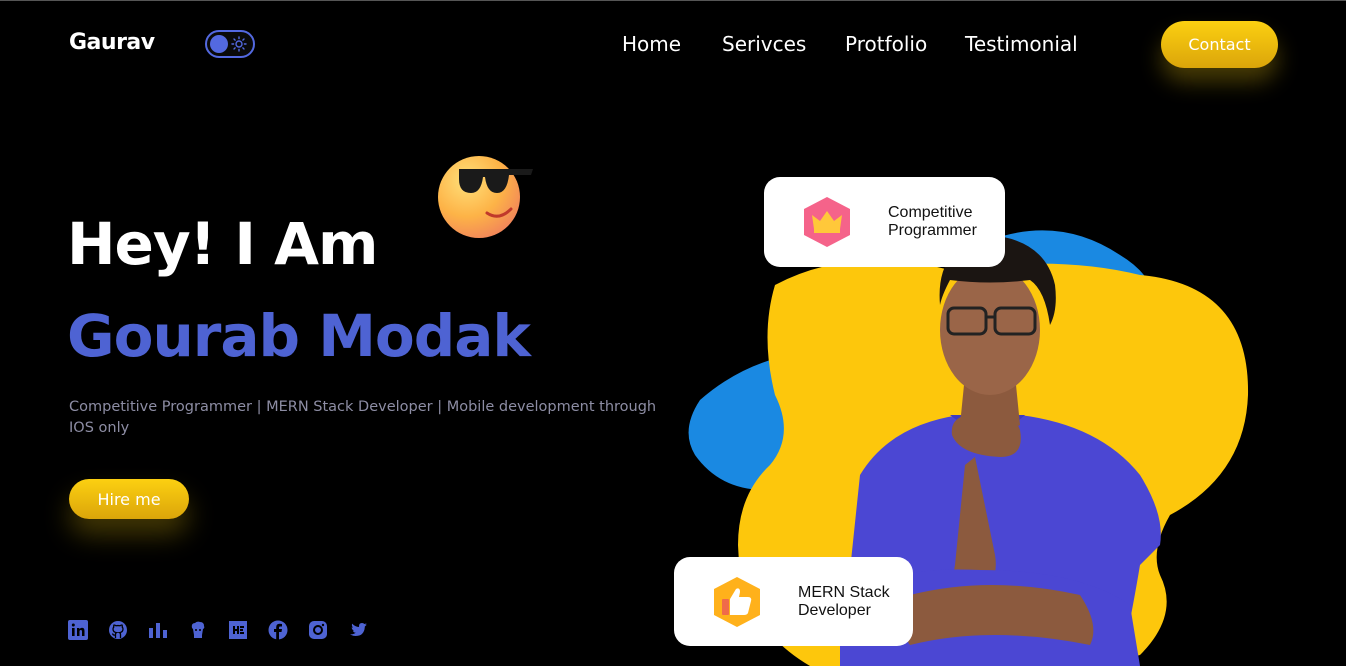 Image resolution: width=1346 pixels, height=666 pixels. I want to click on hero-name: Gourab Modak, so click(299, 336).